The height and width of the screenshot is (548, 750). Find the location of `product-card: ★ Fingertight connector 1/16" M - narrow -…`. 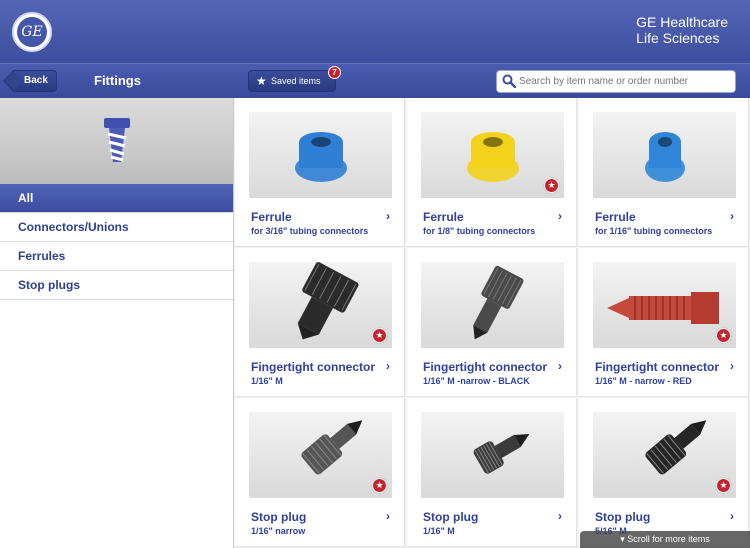

product-card: ★ Fingertight connector 1/16" M - narrow -… is located at coordinates (664, 322).